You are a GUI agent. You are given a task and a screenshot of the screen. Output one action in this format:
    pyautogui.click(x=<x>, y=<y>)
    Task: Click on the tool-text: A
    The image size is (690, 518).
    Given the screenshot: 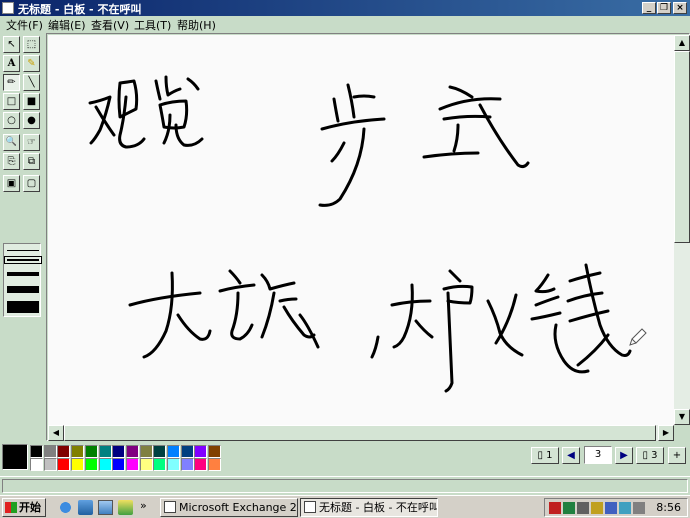 What is the action you would take?
    pyautogui.click(x=11, y=63)
    